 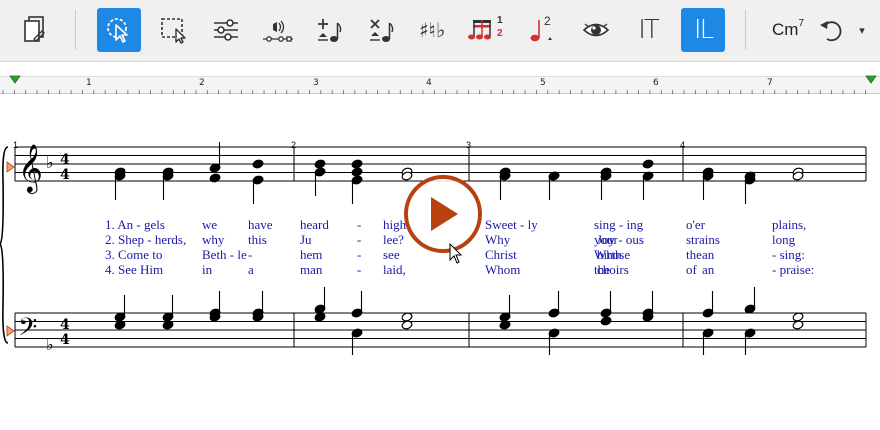 I want to click on lyric-syllable: have, so click(x=260, y=225).